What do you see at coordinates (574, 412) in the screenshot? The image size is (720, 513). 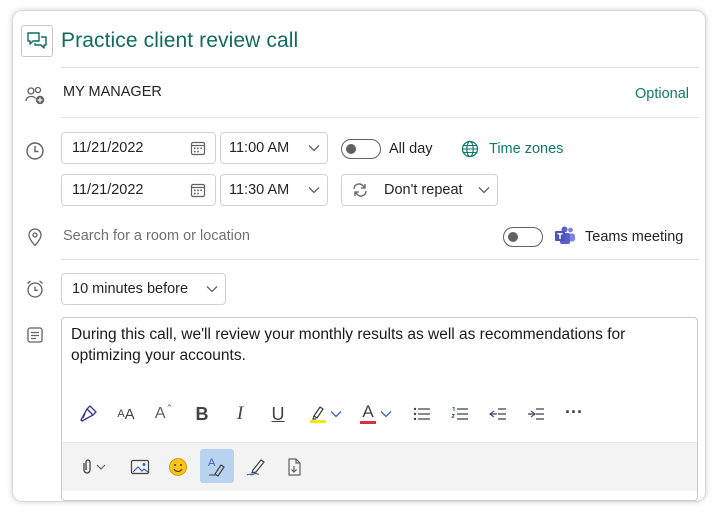 I see `more-options-button: ···` at bounding box center [574, 412].